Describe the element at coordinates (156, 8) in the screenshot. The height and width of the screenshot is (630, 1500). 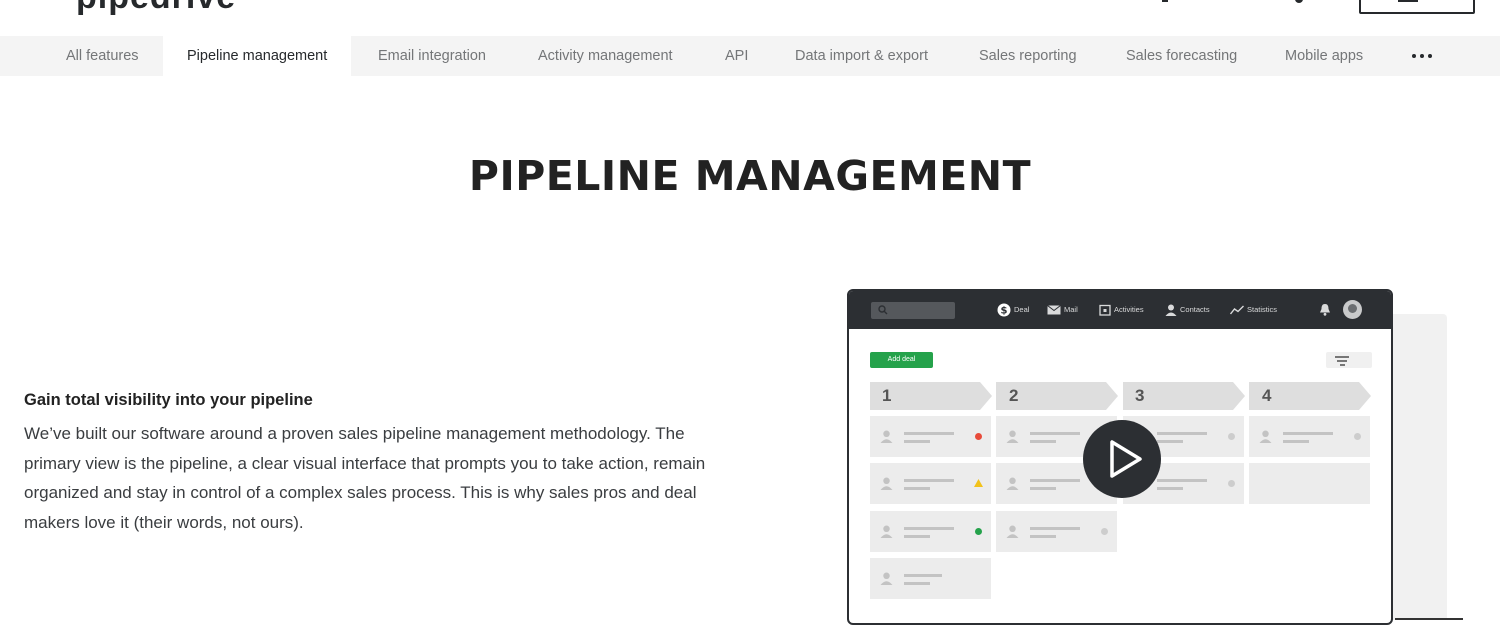
I see `logo: pipedrive` at that location.